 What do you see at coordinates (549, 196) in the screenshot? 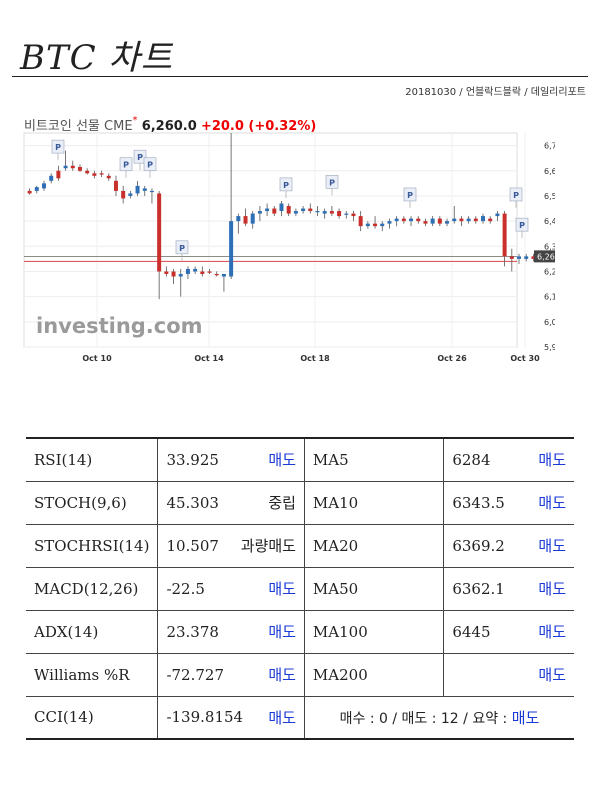
I see `y-tick-label: 6,500.0` at bounding box center [549, 196].